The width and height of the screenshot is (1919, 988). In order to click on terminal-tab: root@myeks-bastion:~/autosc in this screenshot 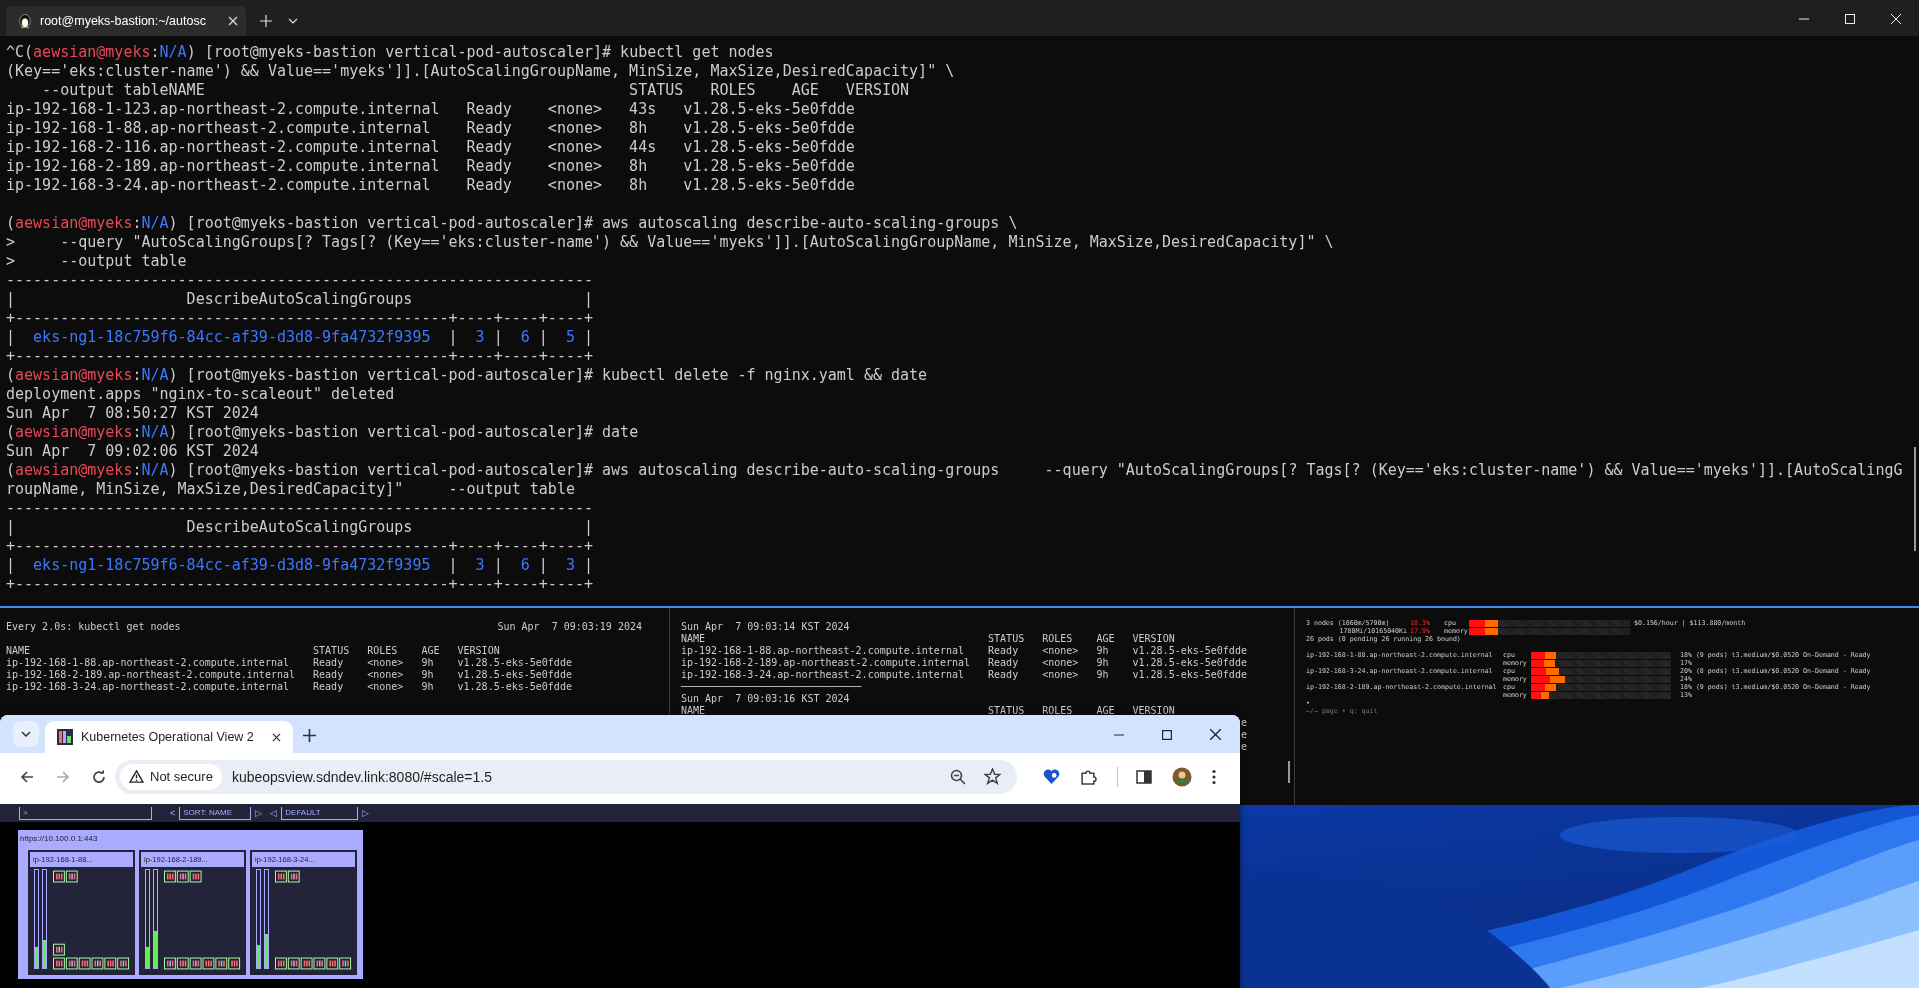, I will do `click(126, 21)`.